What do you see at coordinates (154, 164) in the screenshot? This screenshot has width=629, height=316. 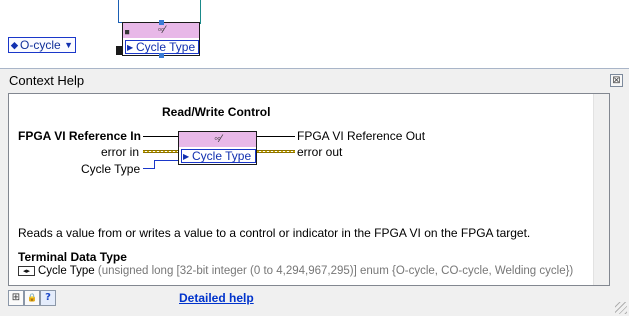 I see `cycle-type-wire-vertical` at bounding box center [154, 164].